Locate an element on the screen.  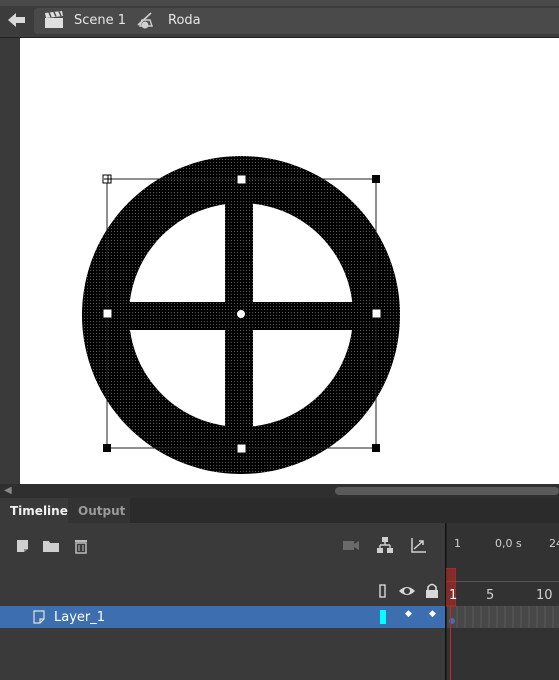
symbol-crumb: Roda is located at coordinates (184, 20).